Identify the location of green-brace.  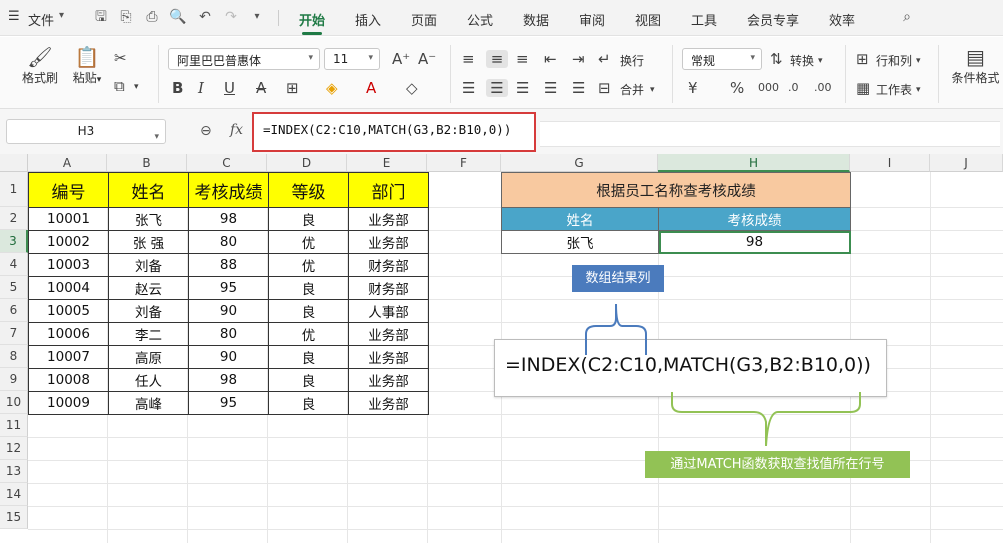
(766, 419).